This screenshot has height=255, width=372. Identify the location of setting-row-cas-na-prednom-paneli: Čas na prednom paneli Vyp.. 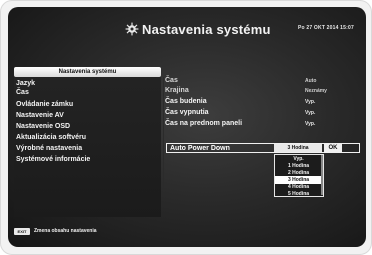
(261, 125).